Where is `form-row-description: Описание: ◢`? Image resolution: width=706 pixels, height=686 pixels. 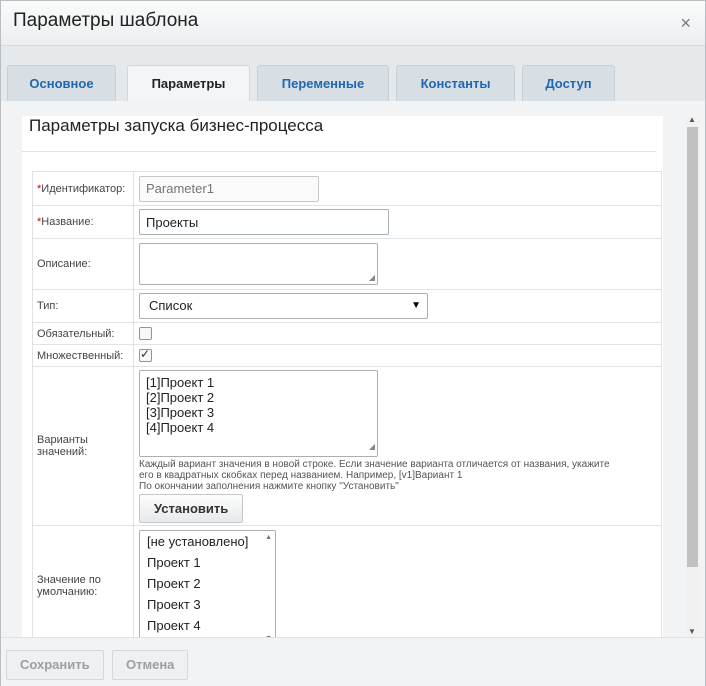 form-row-description: Описание: ◢ is located at coordinates (347, 264).